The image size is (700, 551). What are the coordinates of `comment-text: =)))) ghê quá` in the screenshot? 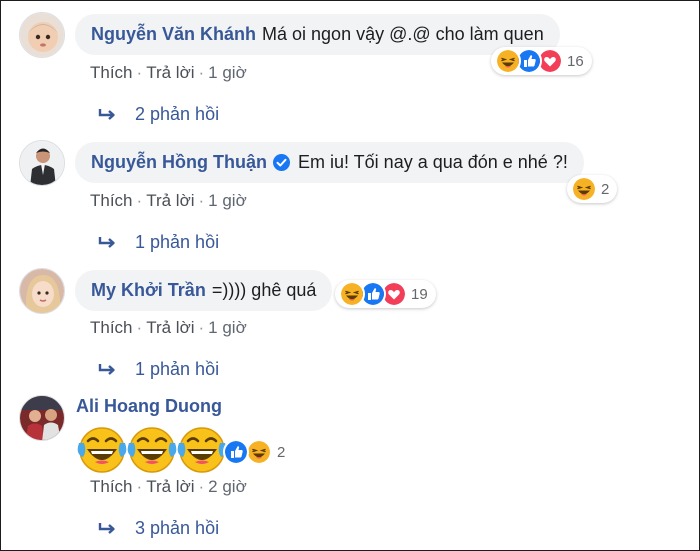 It's located at (264, 290).